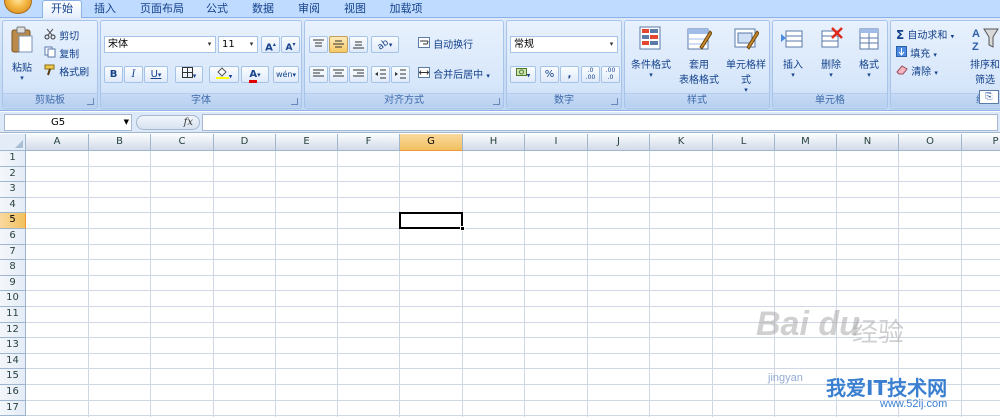 The image size is (1000, 417). Describe the element at coordinates (564, 44) in the screenshot. I see `number-format-select: 常规 ▾` at that location.